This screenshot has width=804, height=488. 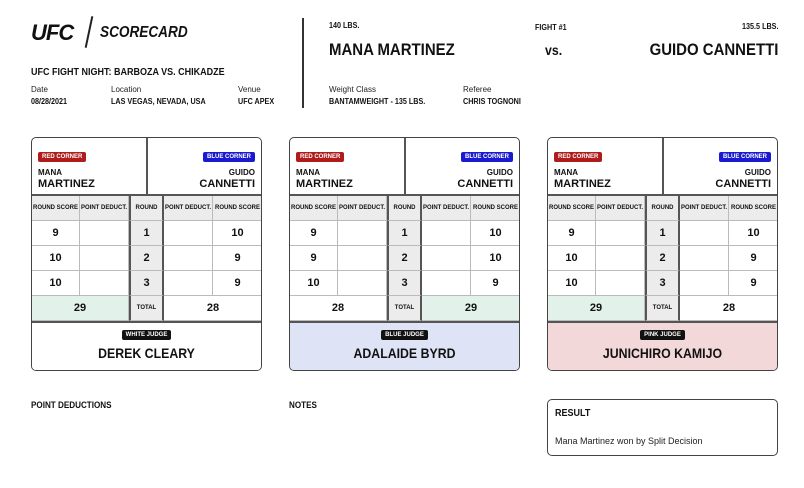 I want to click on notes-heading: NOTES, so click(x=303, y=405).